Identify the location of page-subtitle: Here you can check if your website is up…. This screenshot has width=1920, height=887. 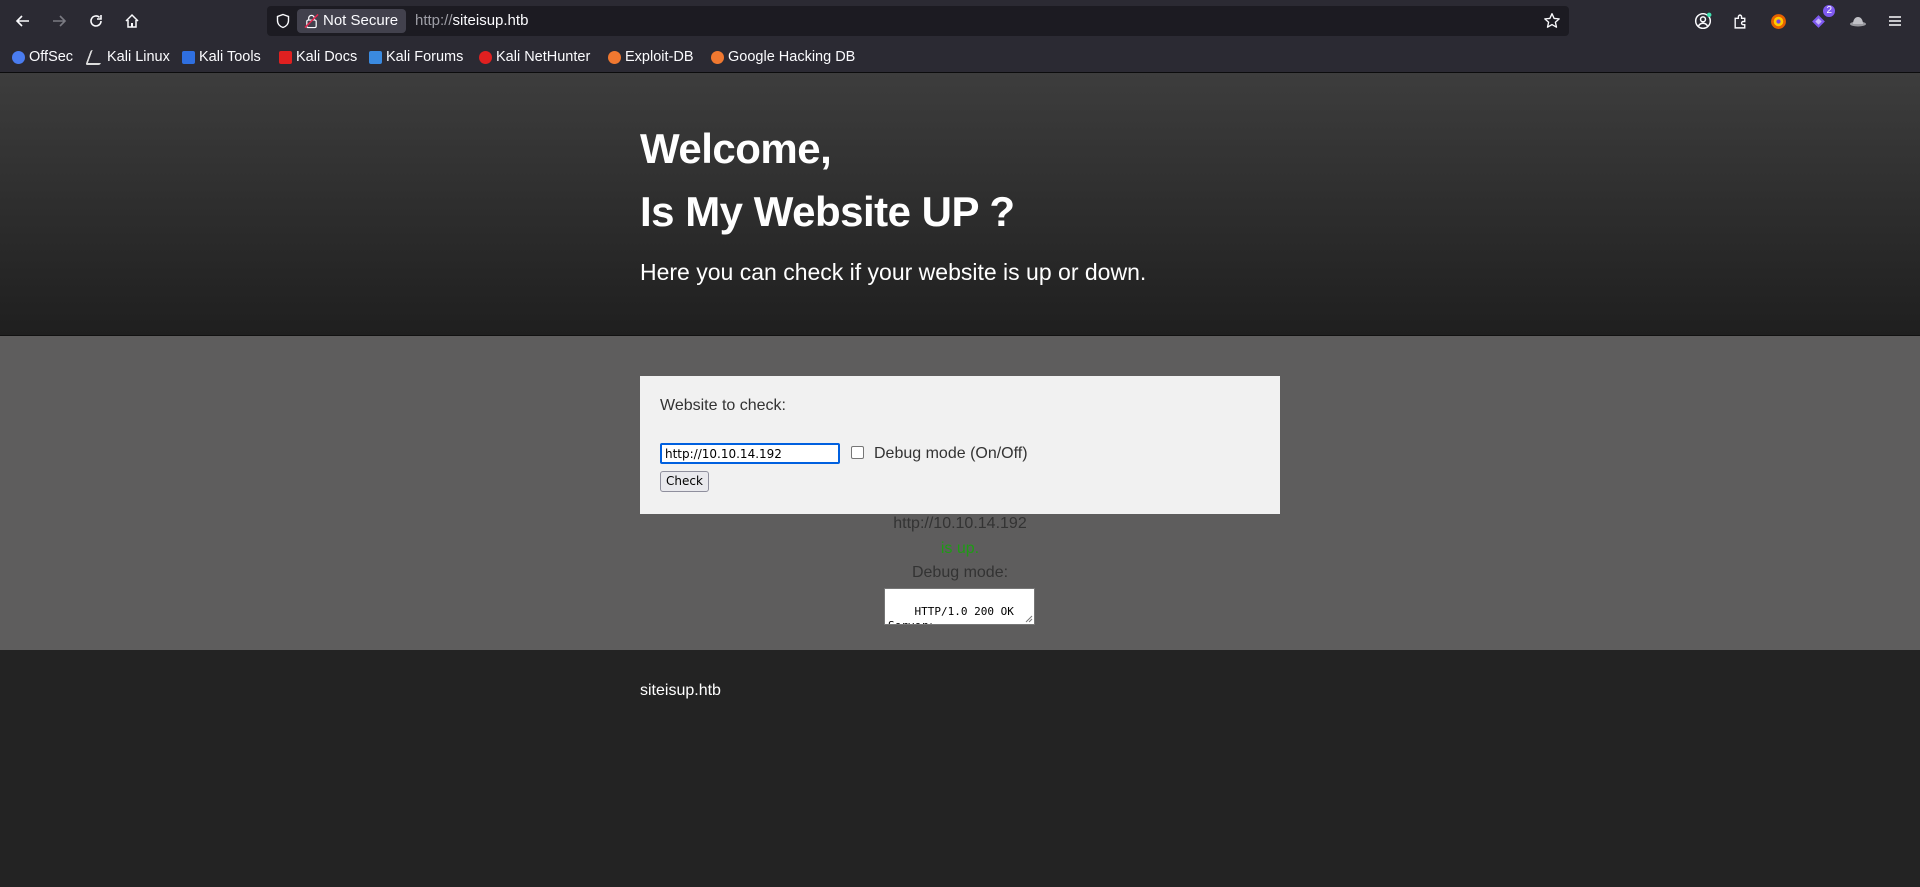
(893, 272).